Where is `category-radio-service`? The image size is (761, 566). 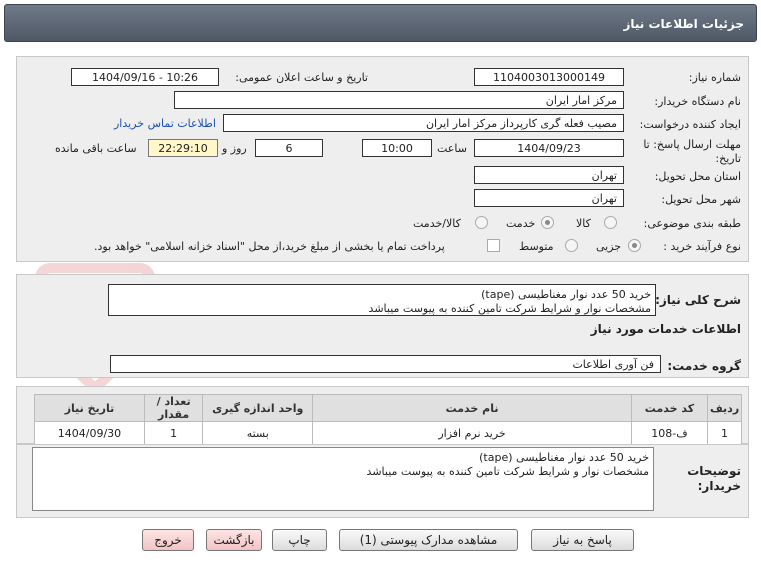
category-radio-service is located at coordinates (547, 222).